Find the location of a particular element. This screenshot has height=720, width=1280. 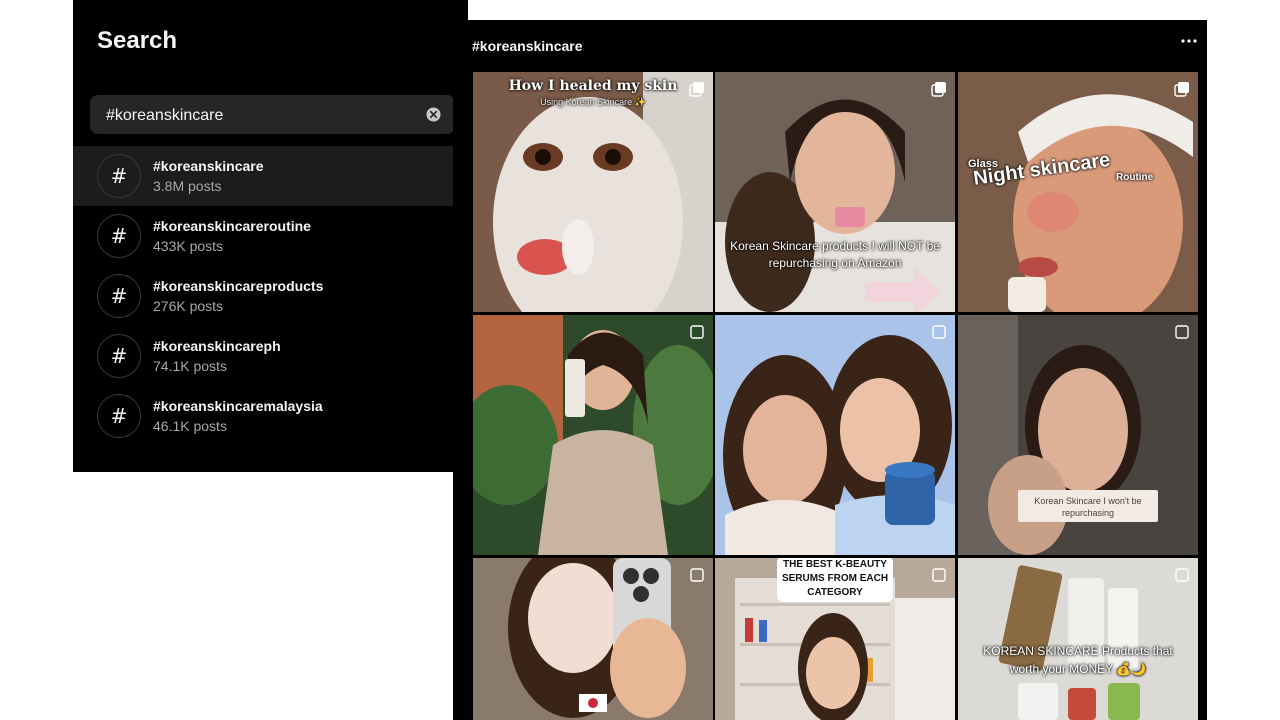

search-input is located at coordinates (256, 115).